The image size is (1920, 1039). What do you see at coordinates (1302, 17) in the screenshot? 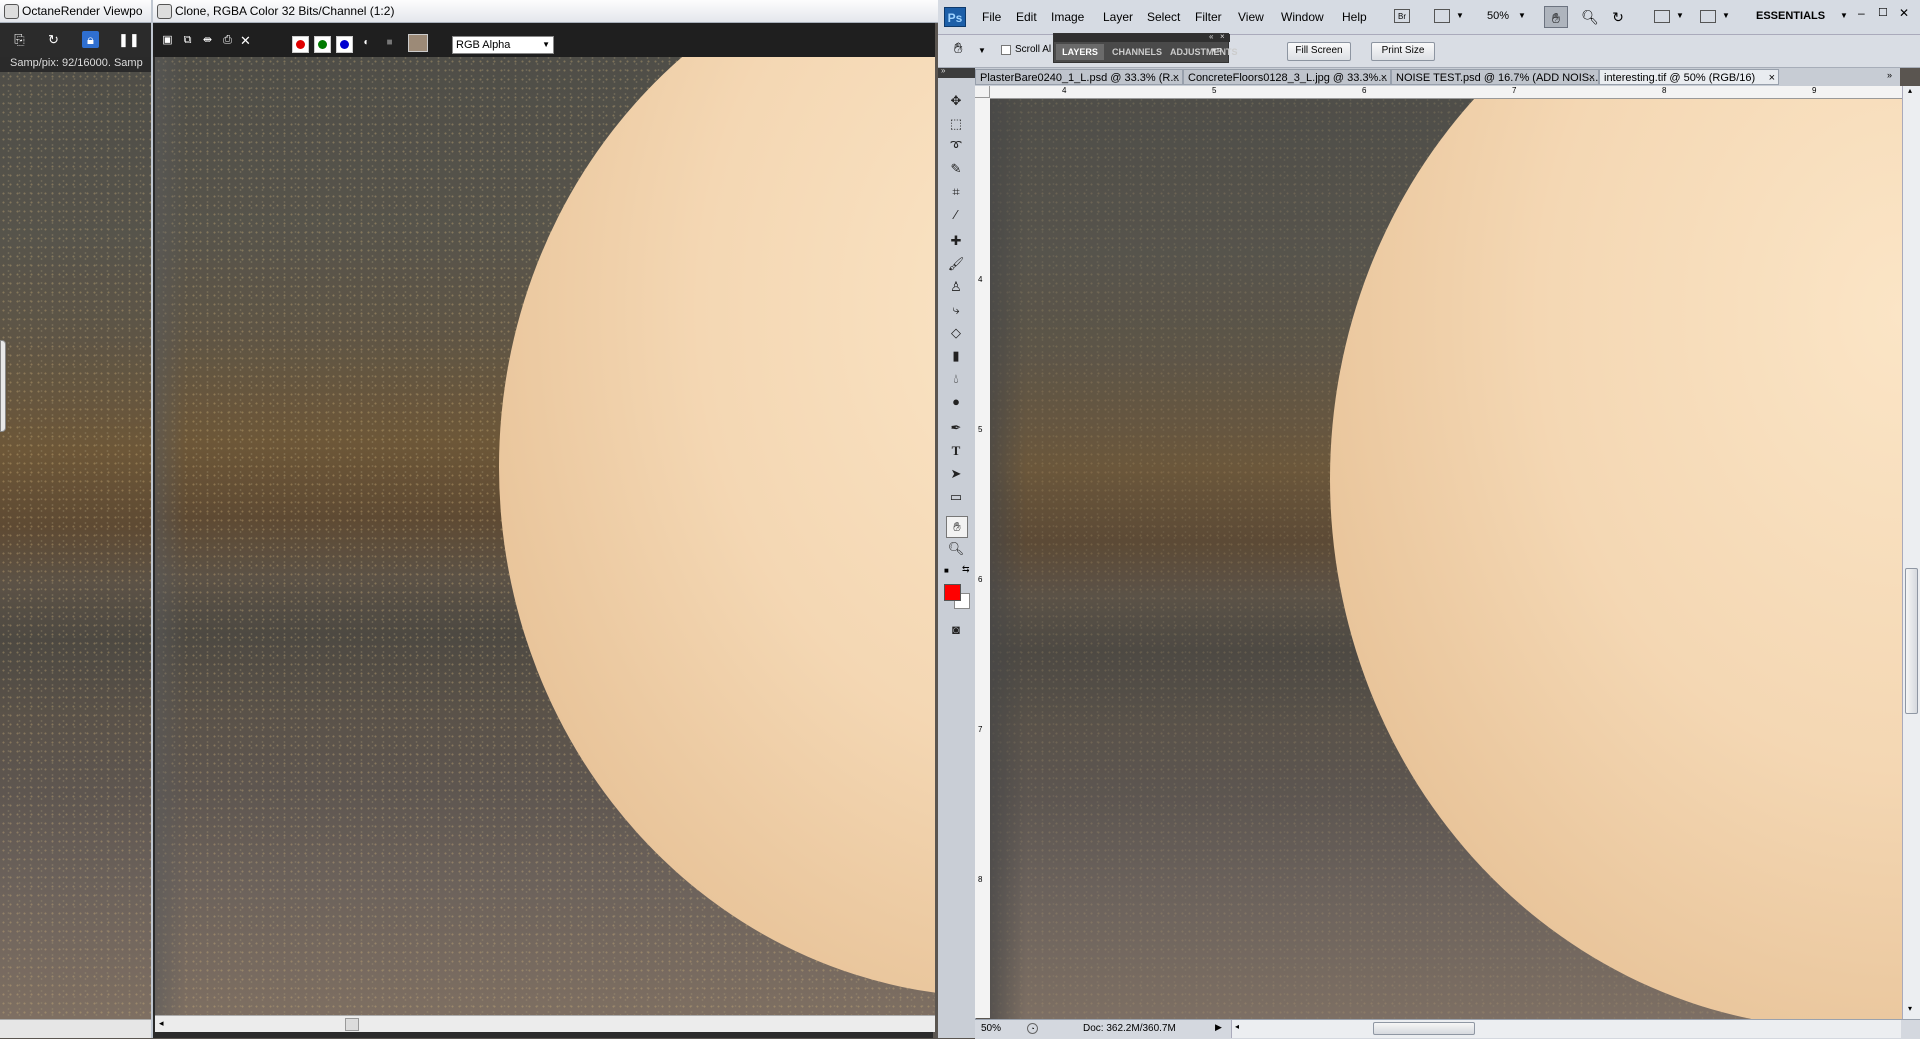
I see `menu-window: Window` at bounding box center [1302, 17].